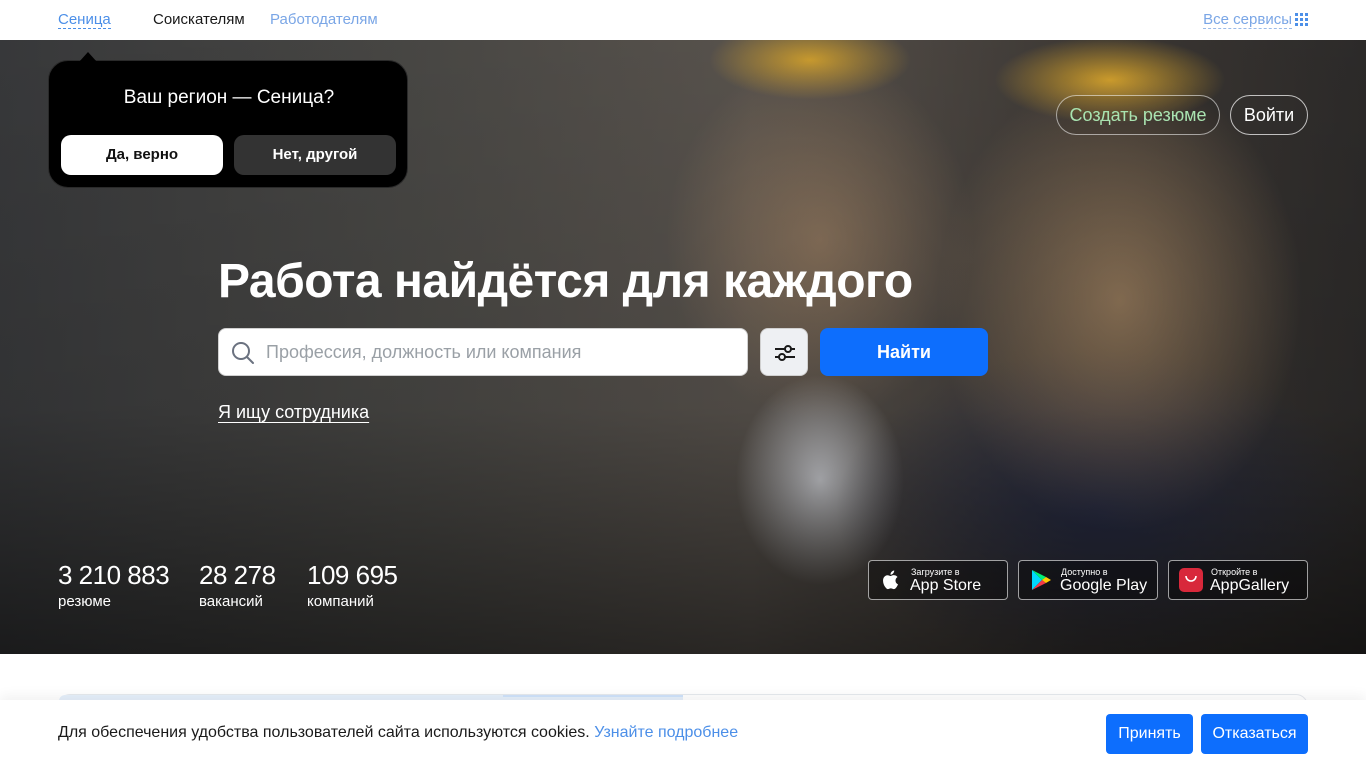  I want to click on create-resume-button: Создать резюме, so click(1138, 115).